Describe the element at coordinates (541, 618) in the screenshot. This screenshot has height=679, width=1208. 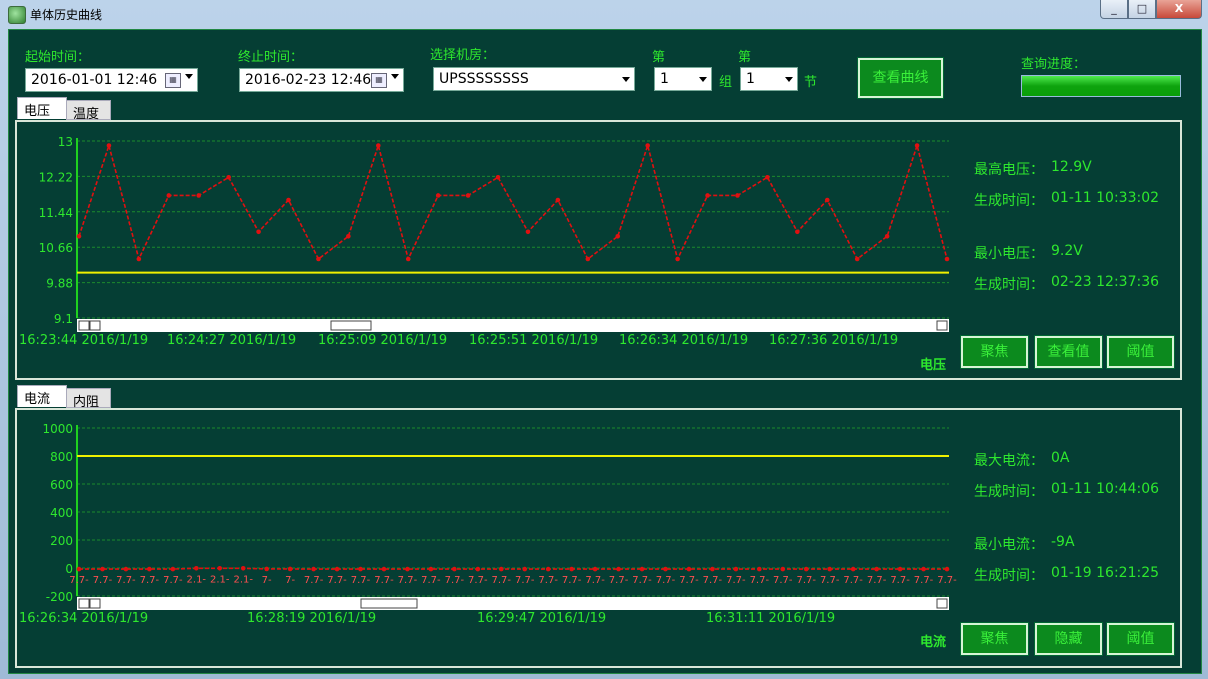
I see `x-tick-label: 16:29:47 2016/1/19` at that location.